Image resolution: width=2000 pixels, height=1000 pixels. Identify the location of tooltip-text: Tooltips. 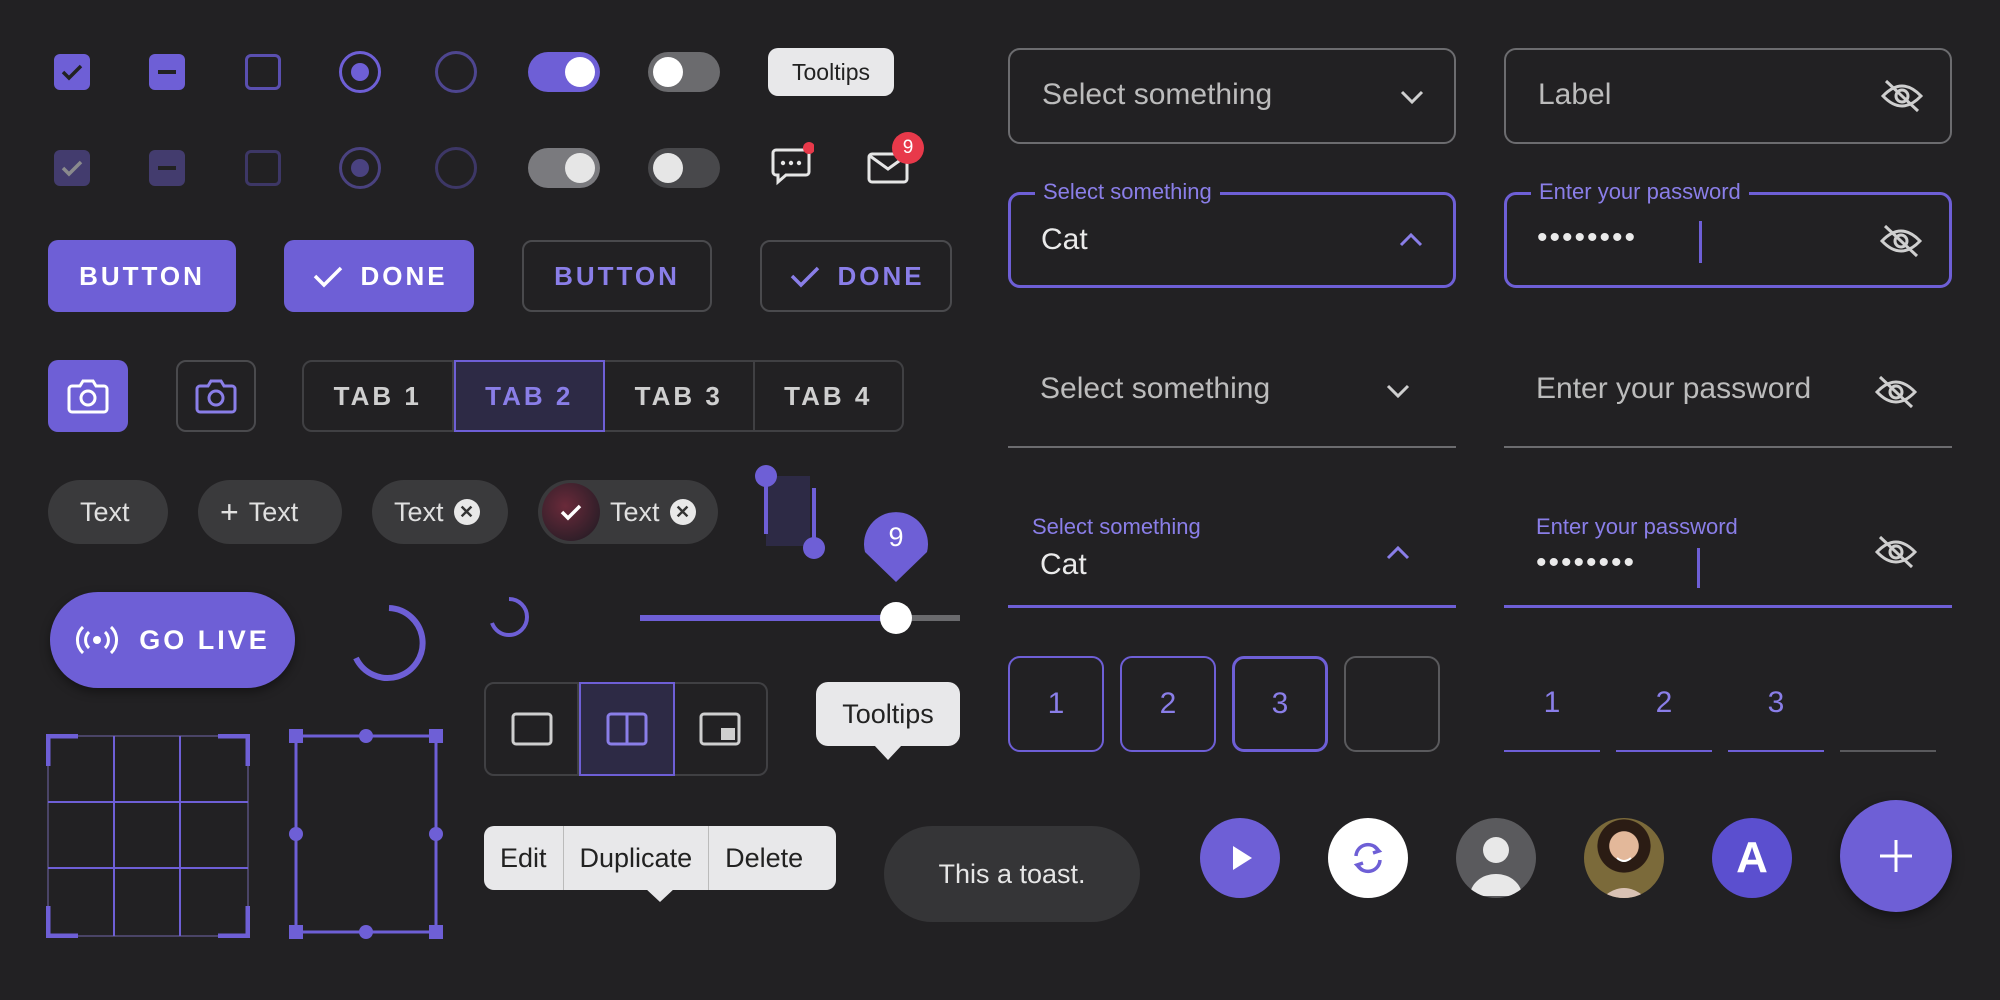
(888, 713).